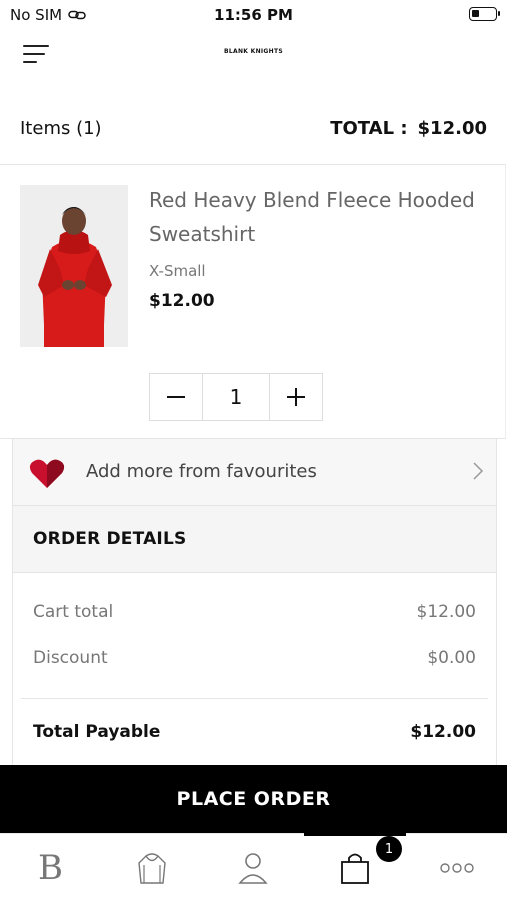  I want to click on top-nav: BLANK KNIGHTS, so click(253, 59).